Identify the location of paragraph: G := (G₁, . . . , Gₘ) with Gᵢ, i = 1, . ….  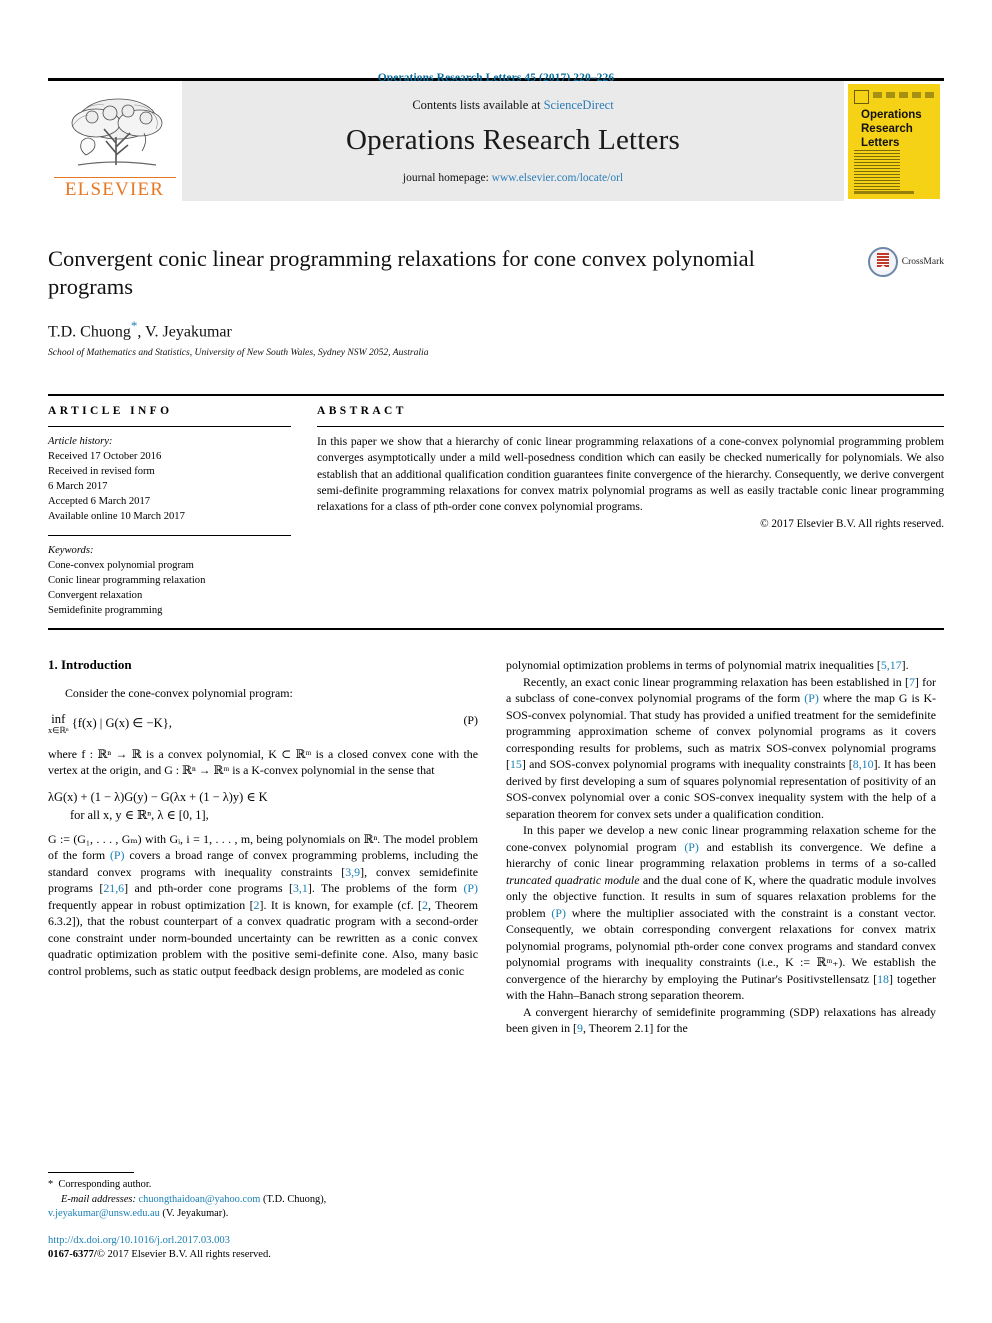
(263, 905).